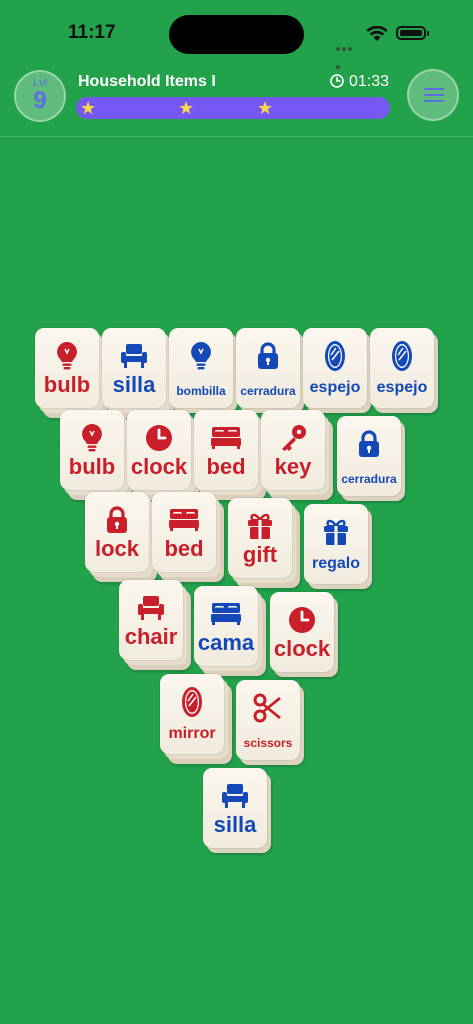  What do you see at coordinates (268, 743) in the screenshot?
I see `tile-word: scissors` at bounding box center [268, 743].